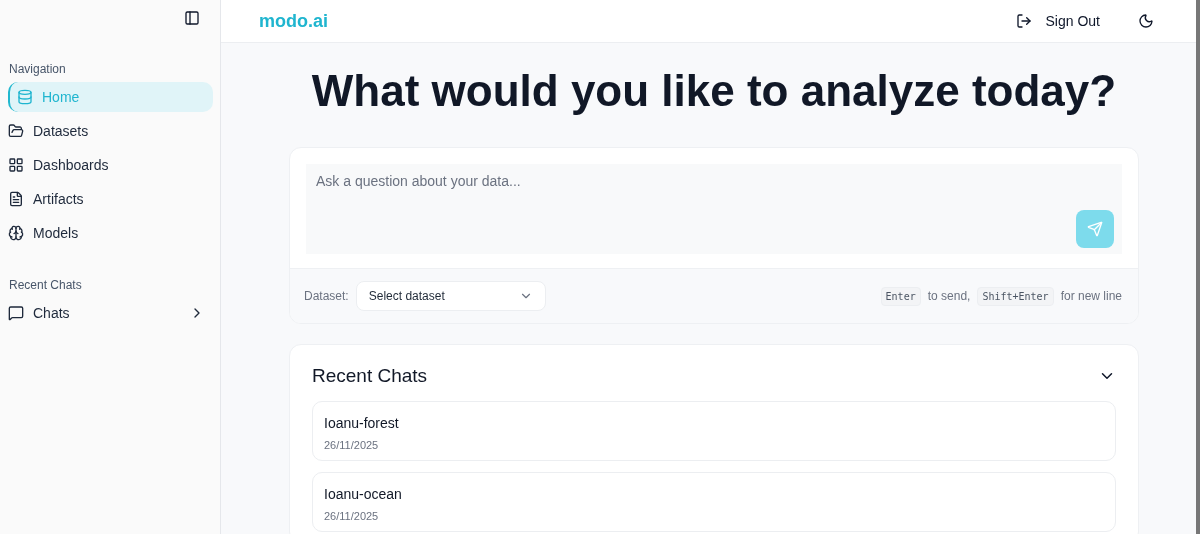  What do you see at coordinates (326, 296) in the screenshot?
I see `dataset-label: Dataset:` at bounding box center [326, 296].